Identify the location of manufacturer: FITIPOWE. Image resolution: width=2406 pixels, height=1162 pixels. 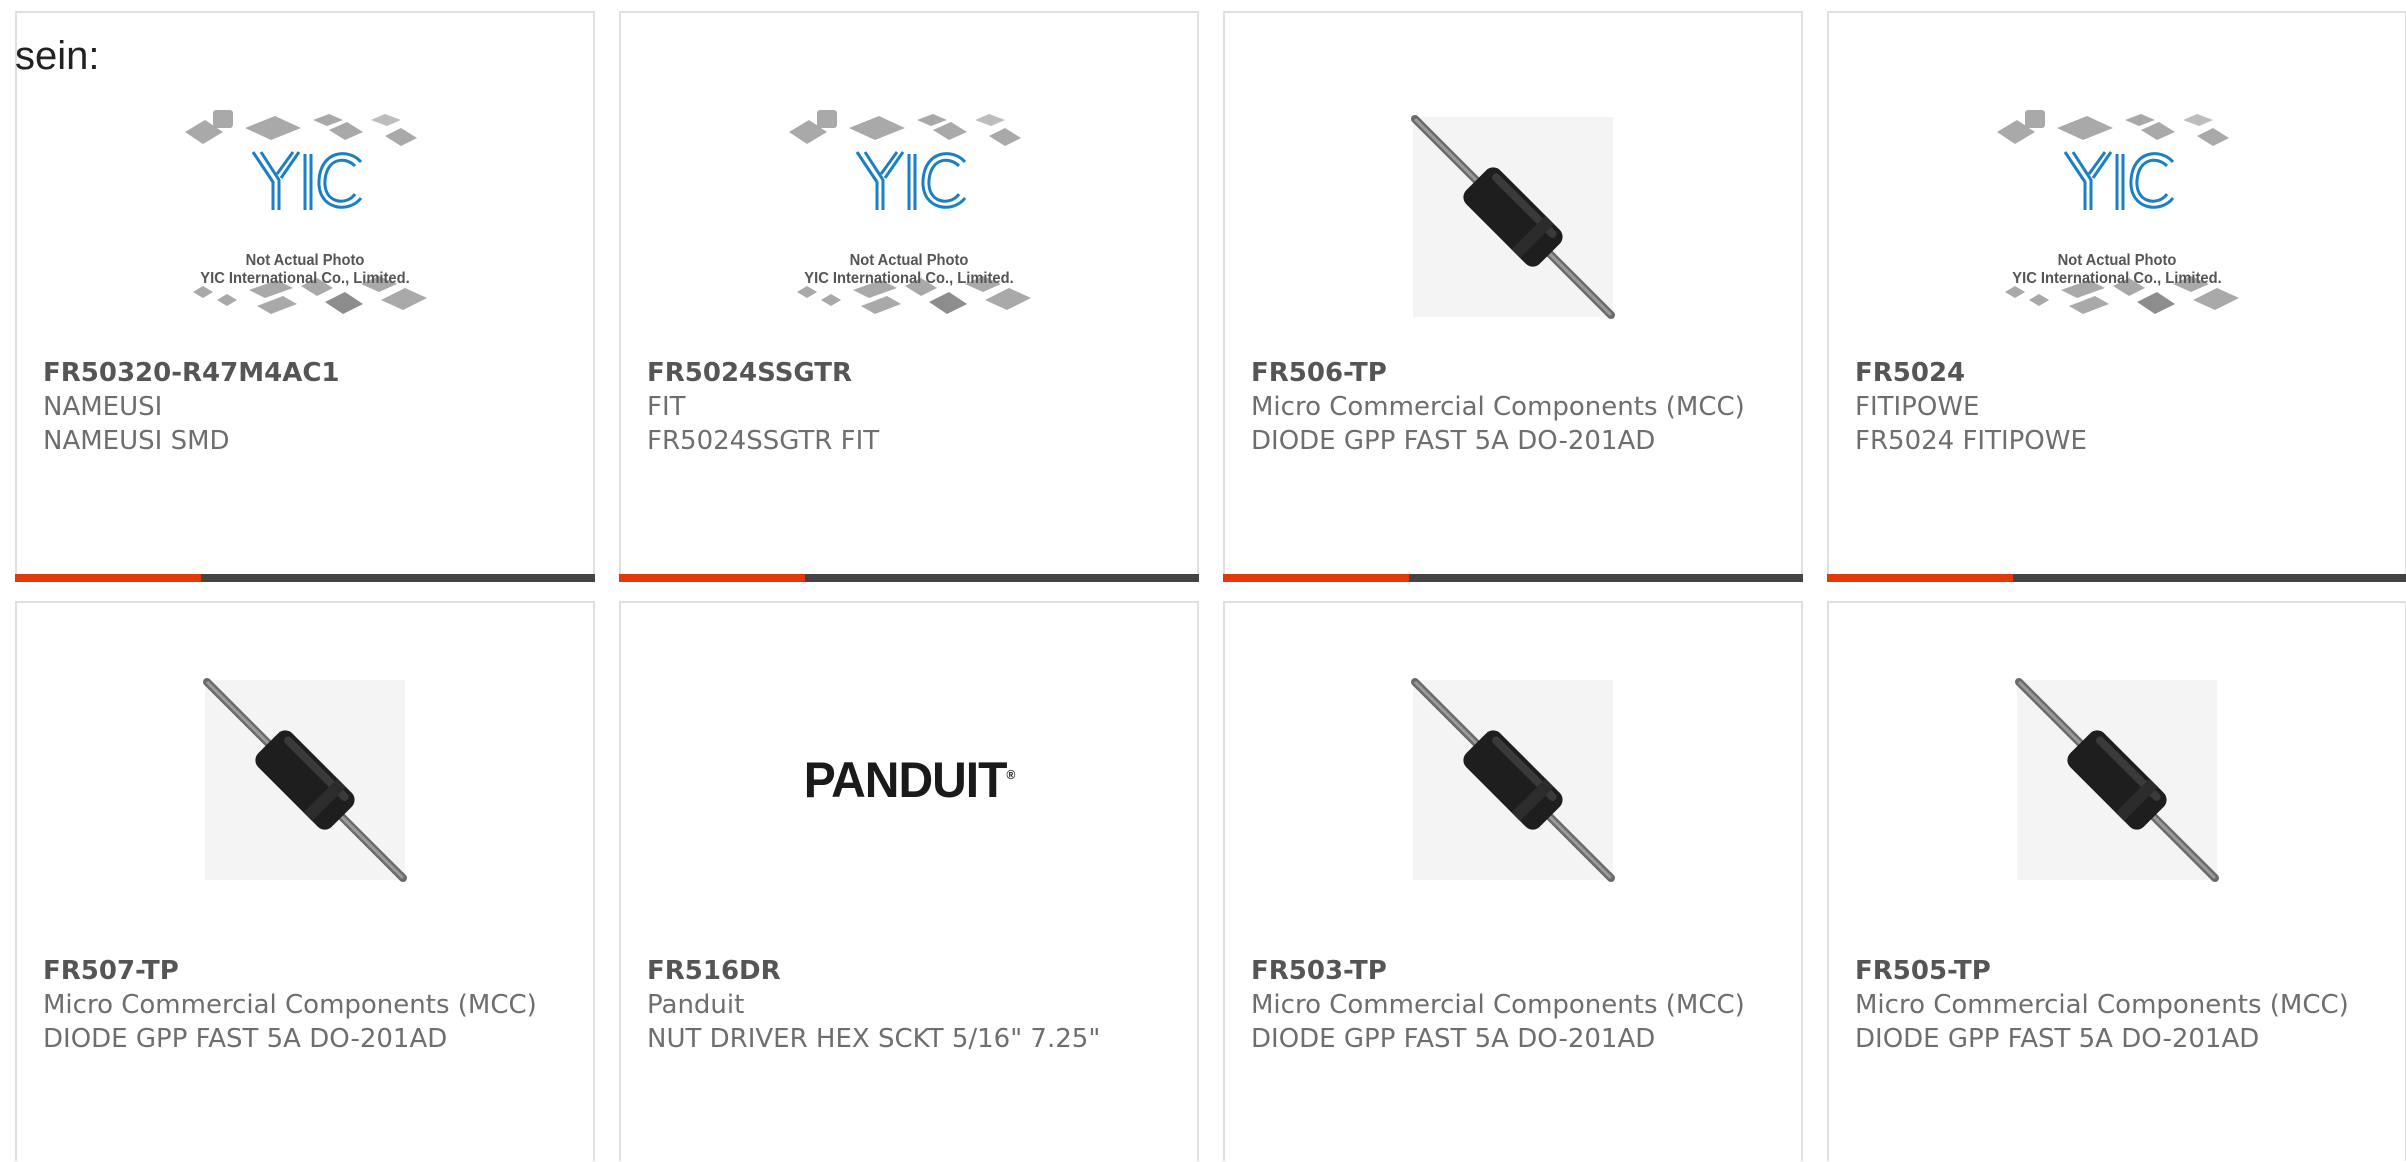
(1917, 407).